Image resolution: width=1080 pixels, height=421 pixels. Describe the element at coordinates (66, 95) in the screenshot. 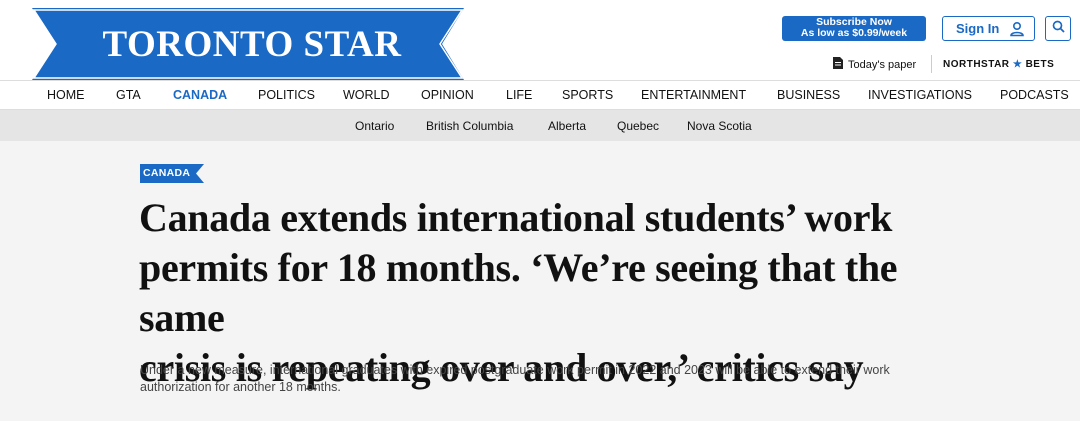

I see `nav-item-home: HOME` at that location.